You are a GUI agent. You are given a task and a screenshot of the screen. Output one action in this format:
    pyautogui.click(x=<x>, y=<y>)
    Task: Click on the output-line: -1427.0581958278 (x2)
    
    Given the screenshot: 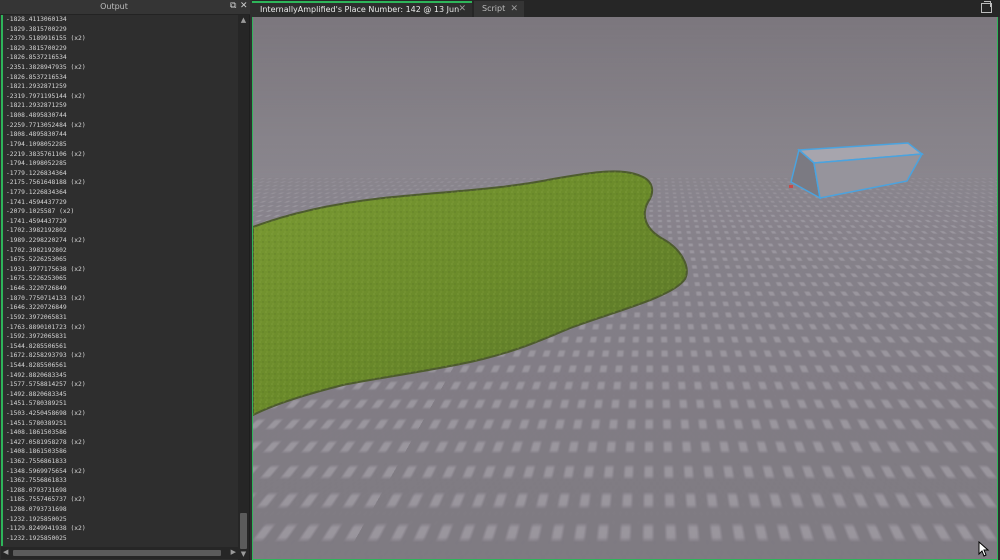 What is the action you would take?
    pyautogui.click(x=46, y=442)
    